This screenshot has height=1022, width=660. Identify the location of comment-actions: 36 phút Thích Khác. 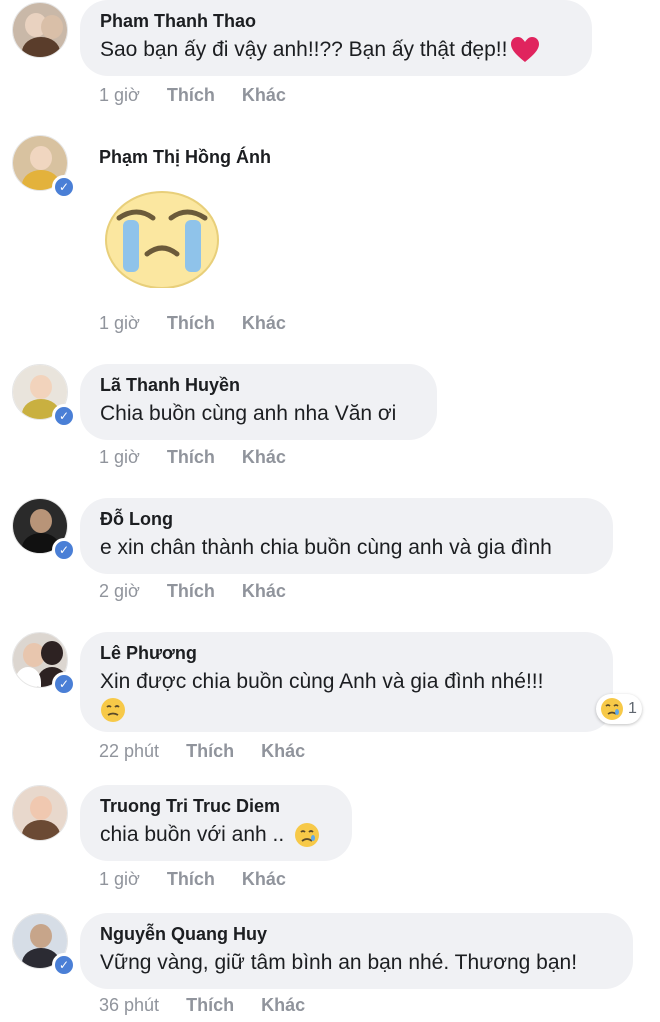
(213, 1005).